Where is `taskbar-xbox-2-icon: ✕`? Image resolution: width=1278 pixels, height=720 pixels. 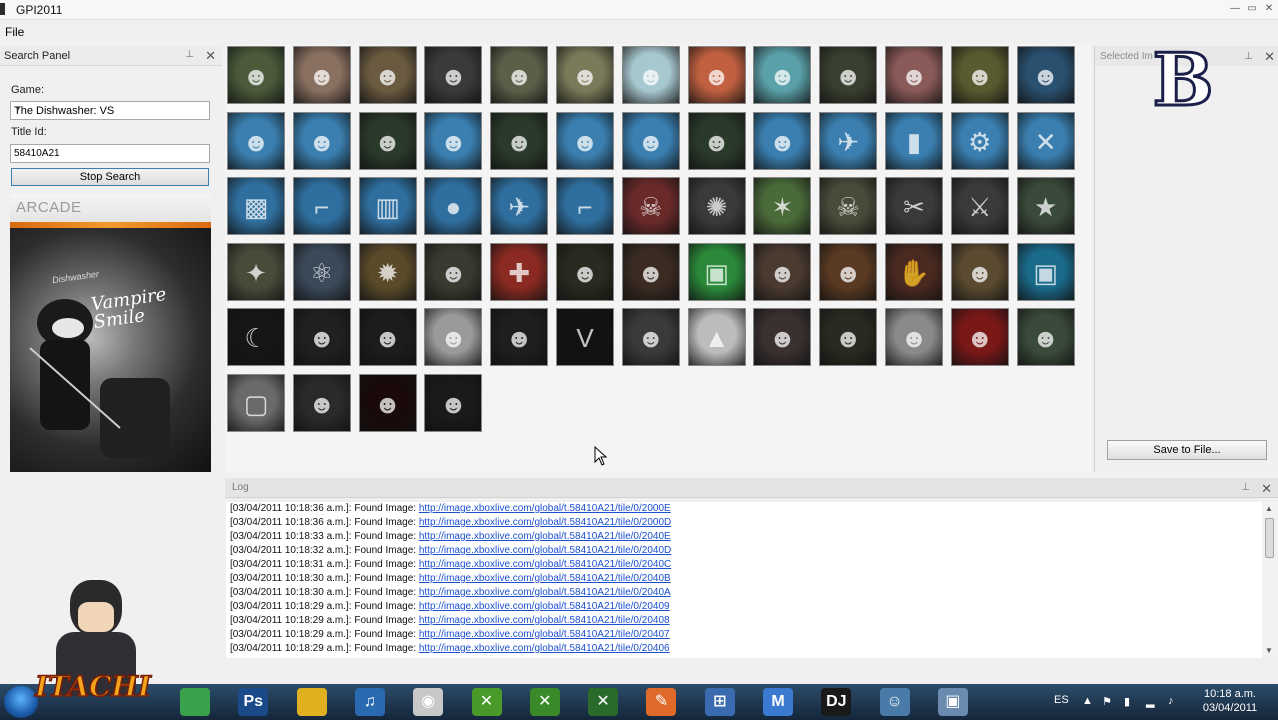 taskbar-xbox-2-icon: ✕ is located at coordinates (544, 702).